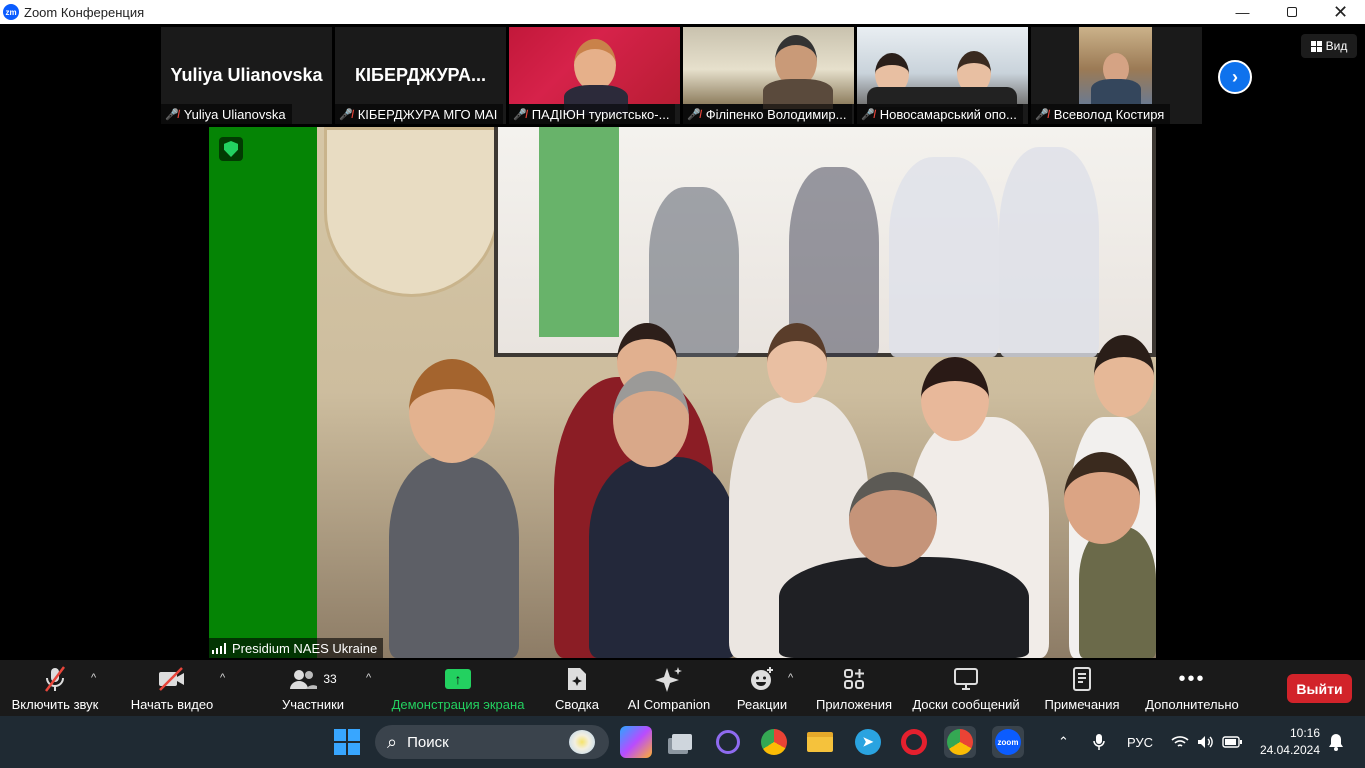 This screenshot has width=1365, height=768. I want to click on chrome-profile-icon, so click(960, 742).